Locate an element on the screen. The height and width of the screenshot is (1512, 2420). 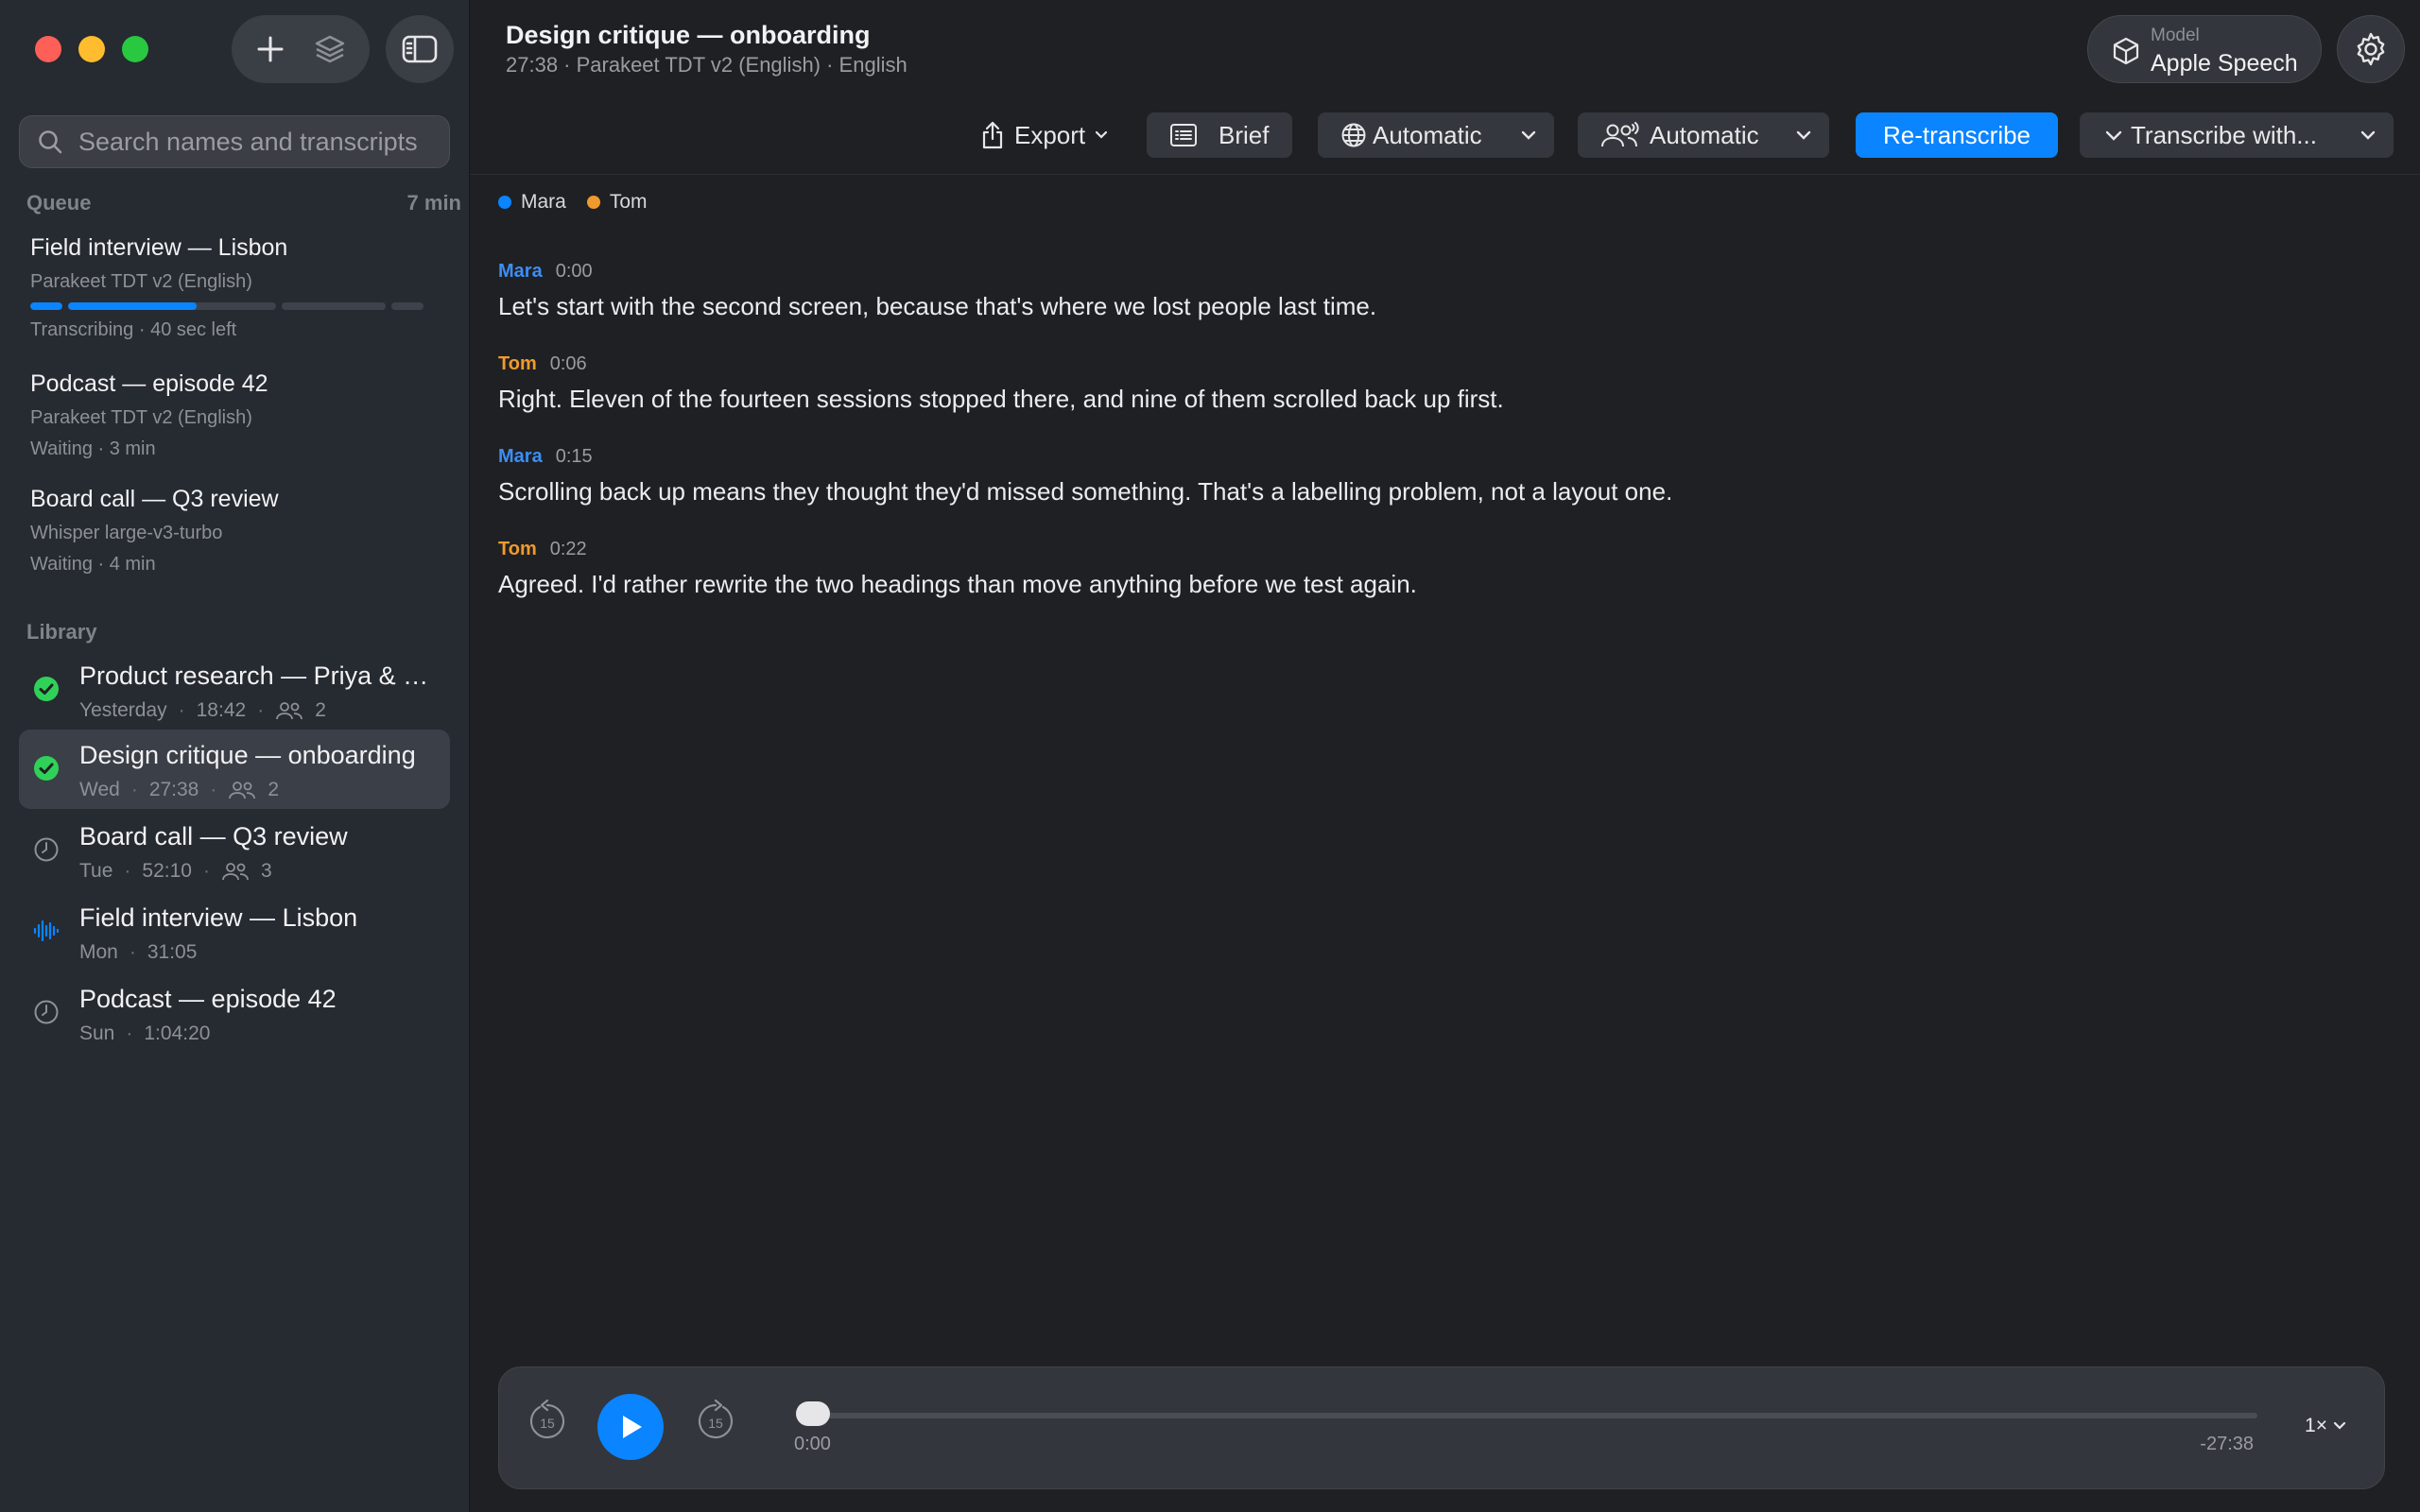
model-value: Apple Speech is located at coordinates (2224, 63).